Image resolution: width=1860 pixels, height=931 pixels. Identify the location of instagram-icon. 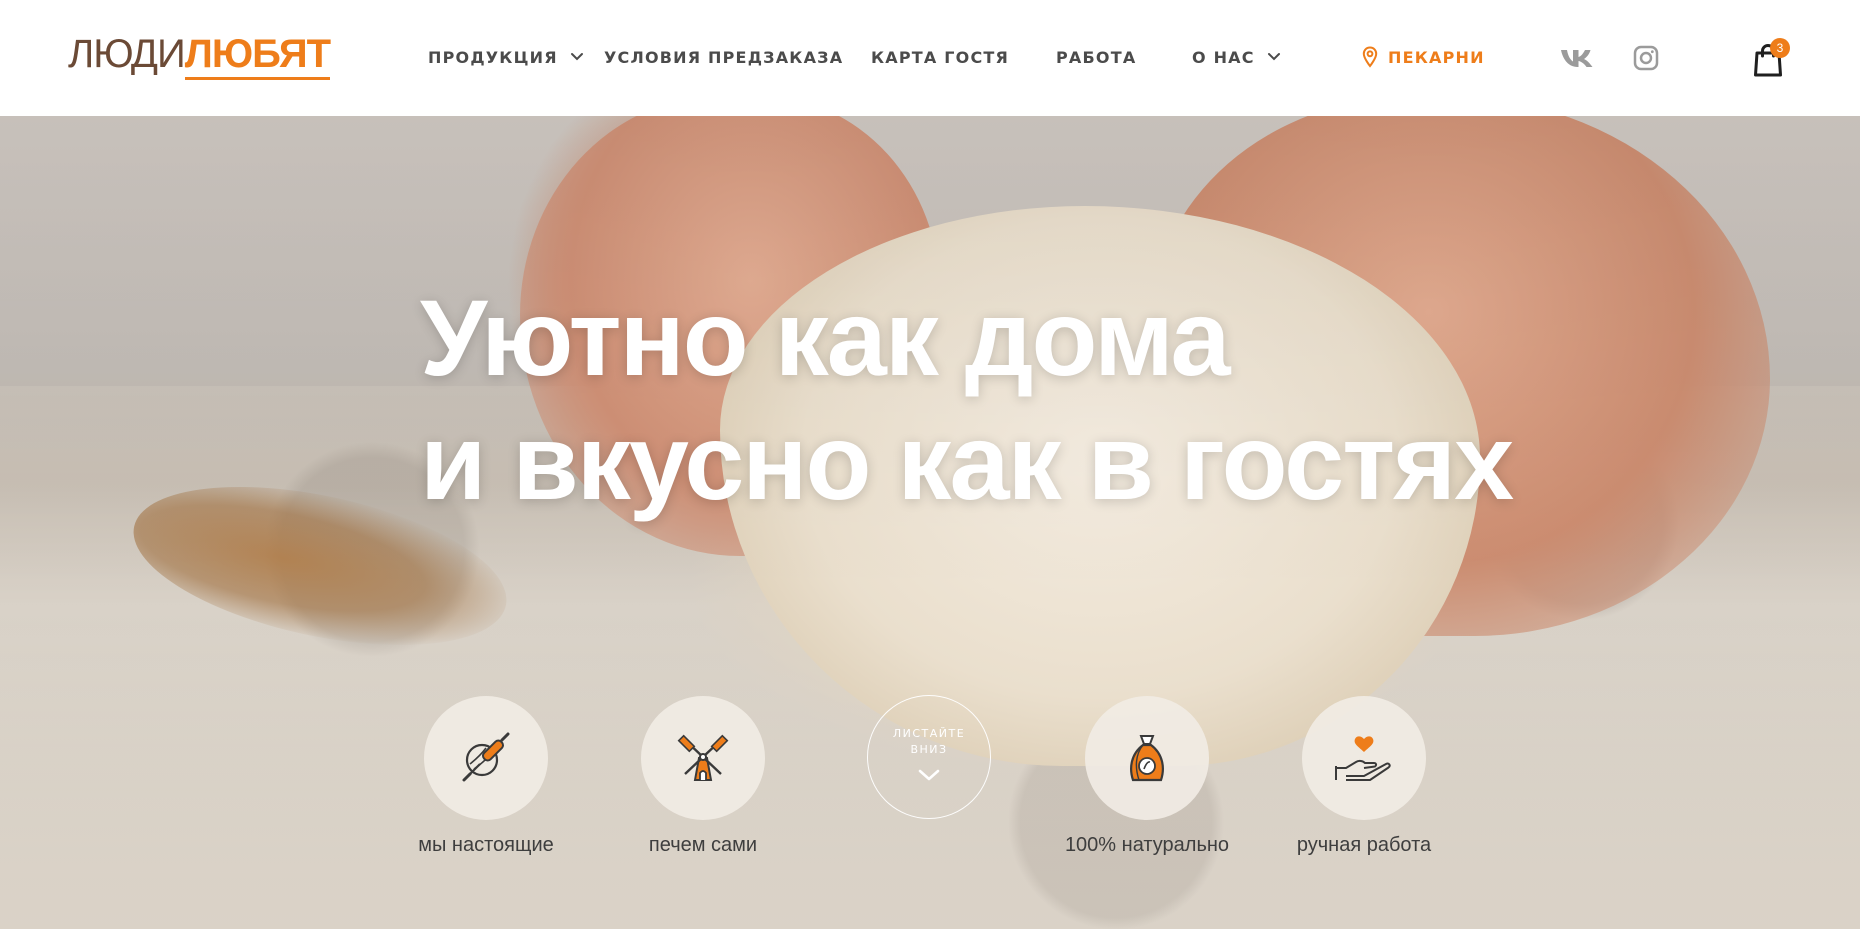
(1646, 58).